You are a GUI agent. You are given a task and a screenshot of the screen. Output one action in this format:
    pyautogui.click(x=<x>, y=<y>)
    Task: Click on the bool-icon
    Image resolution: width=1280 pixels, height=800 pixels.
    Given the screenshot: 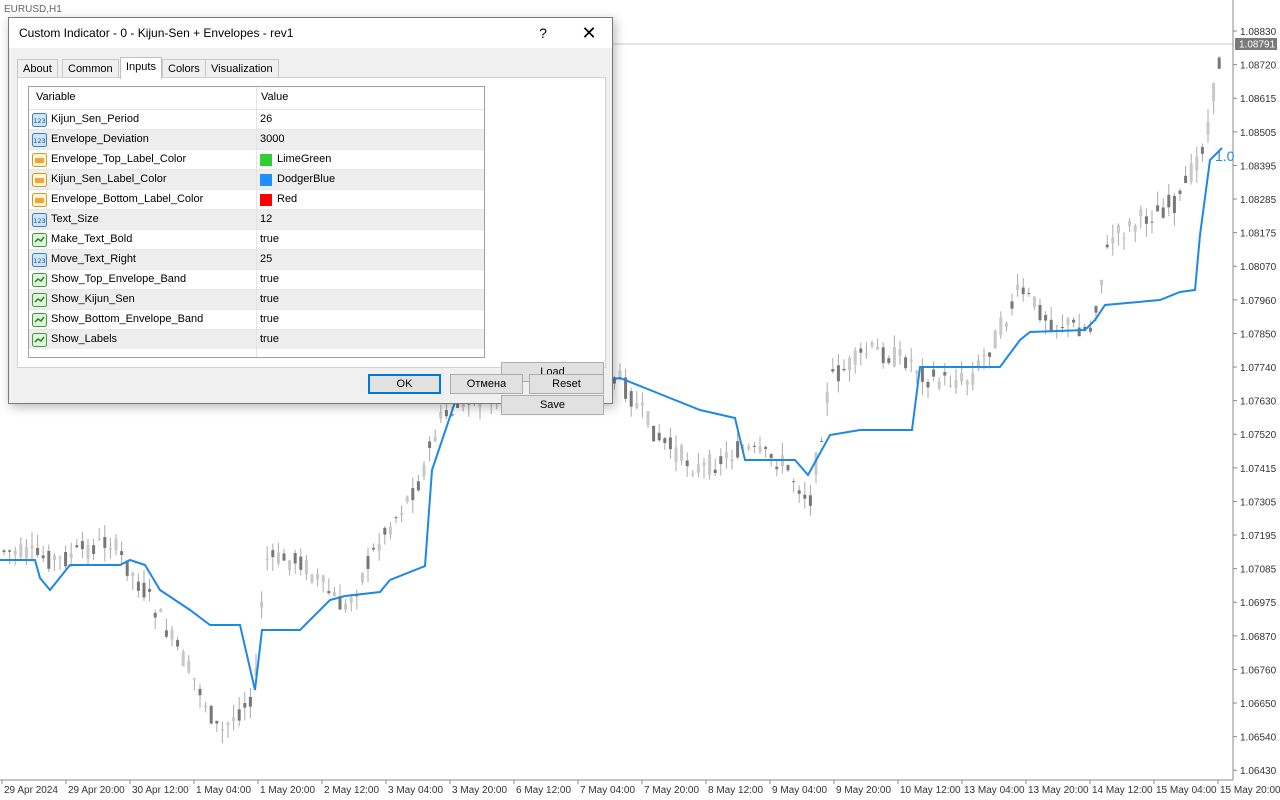 What is the action you would take?
    pyautogui.click(x=39, y=240)
    